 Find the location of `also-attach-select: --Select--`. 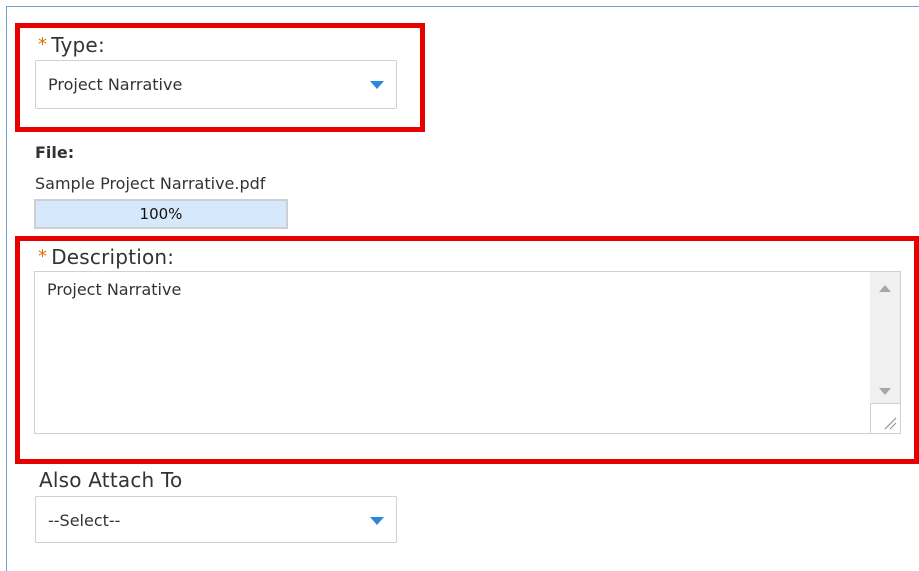

also-attach-select: --Select-- is located at coordinates (216, 519).